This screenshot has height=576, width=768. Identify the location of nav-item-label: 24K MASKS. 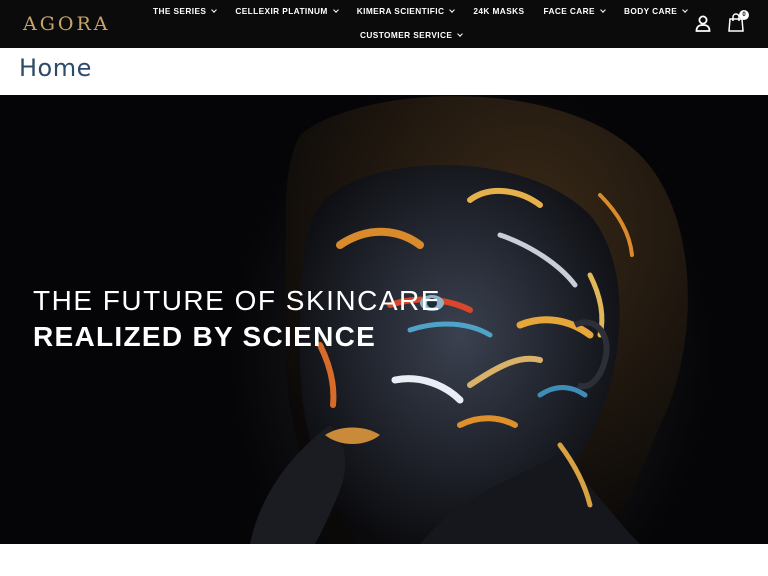
(499, 11).